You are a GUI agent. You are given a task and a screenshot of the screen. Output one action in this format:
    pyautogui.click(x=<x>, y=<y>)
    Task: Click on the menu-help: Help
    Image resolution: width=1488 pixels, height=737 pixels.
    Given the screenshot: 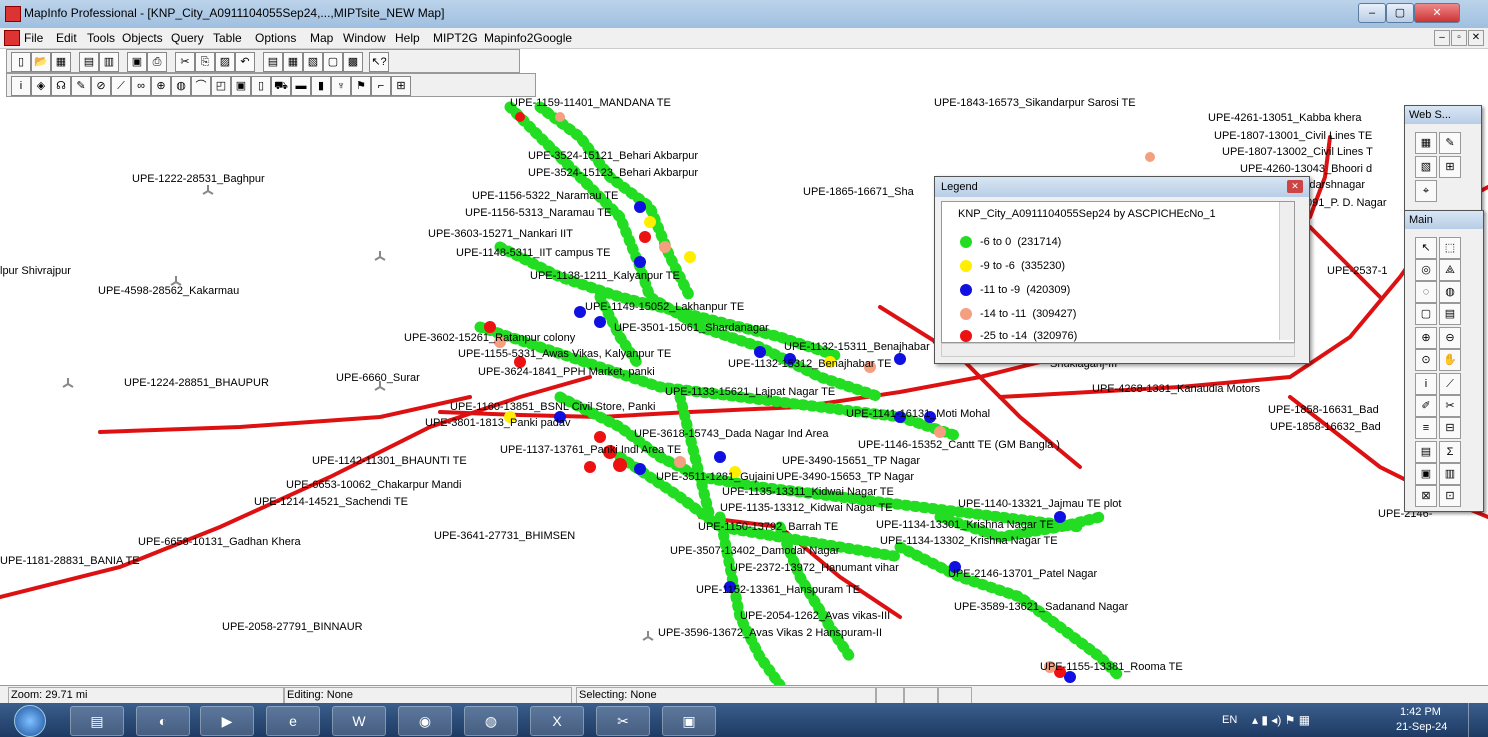 What is the action you would take?
    pyautogui.click(x=407, y=38)
    